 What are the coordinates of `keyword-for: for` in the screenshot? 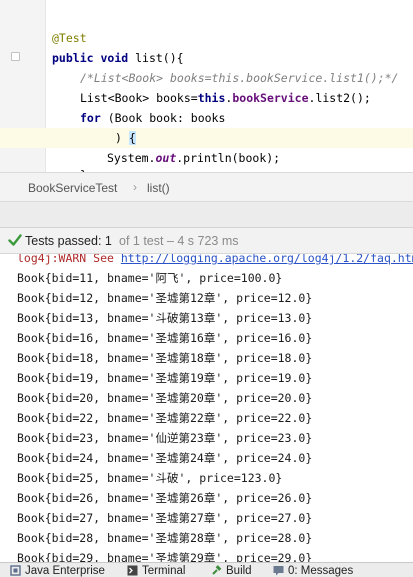 It's located at (90, 118).